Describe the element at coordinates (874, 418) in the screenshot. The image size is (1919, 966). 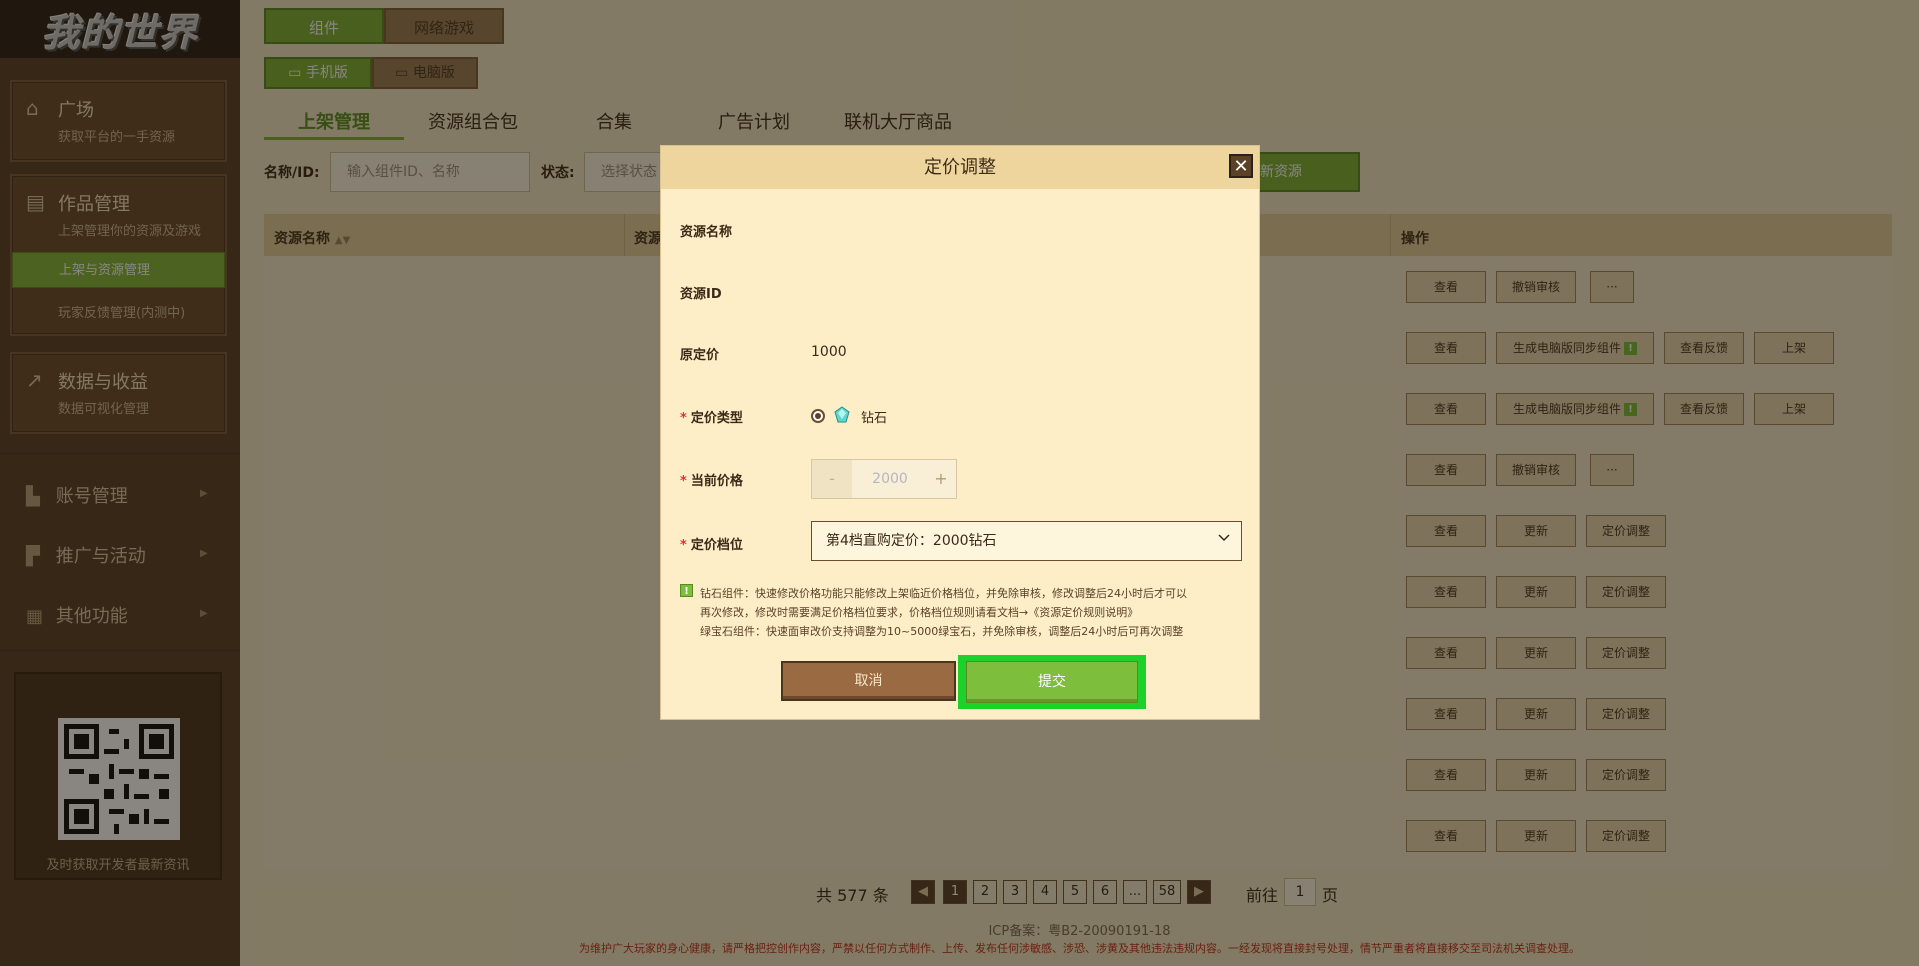
I see `price-type-value: 钻石` at that location.